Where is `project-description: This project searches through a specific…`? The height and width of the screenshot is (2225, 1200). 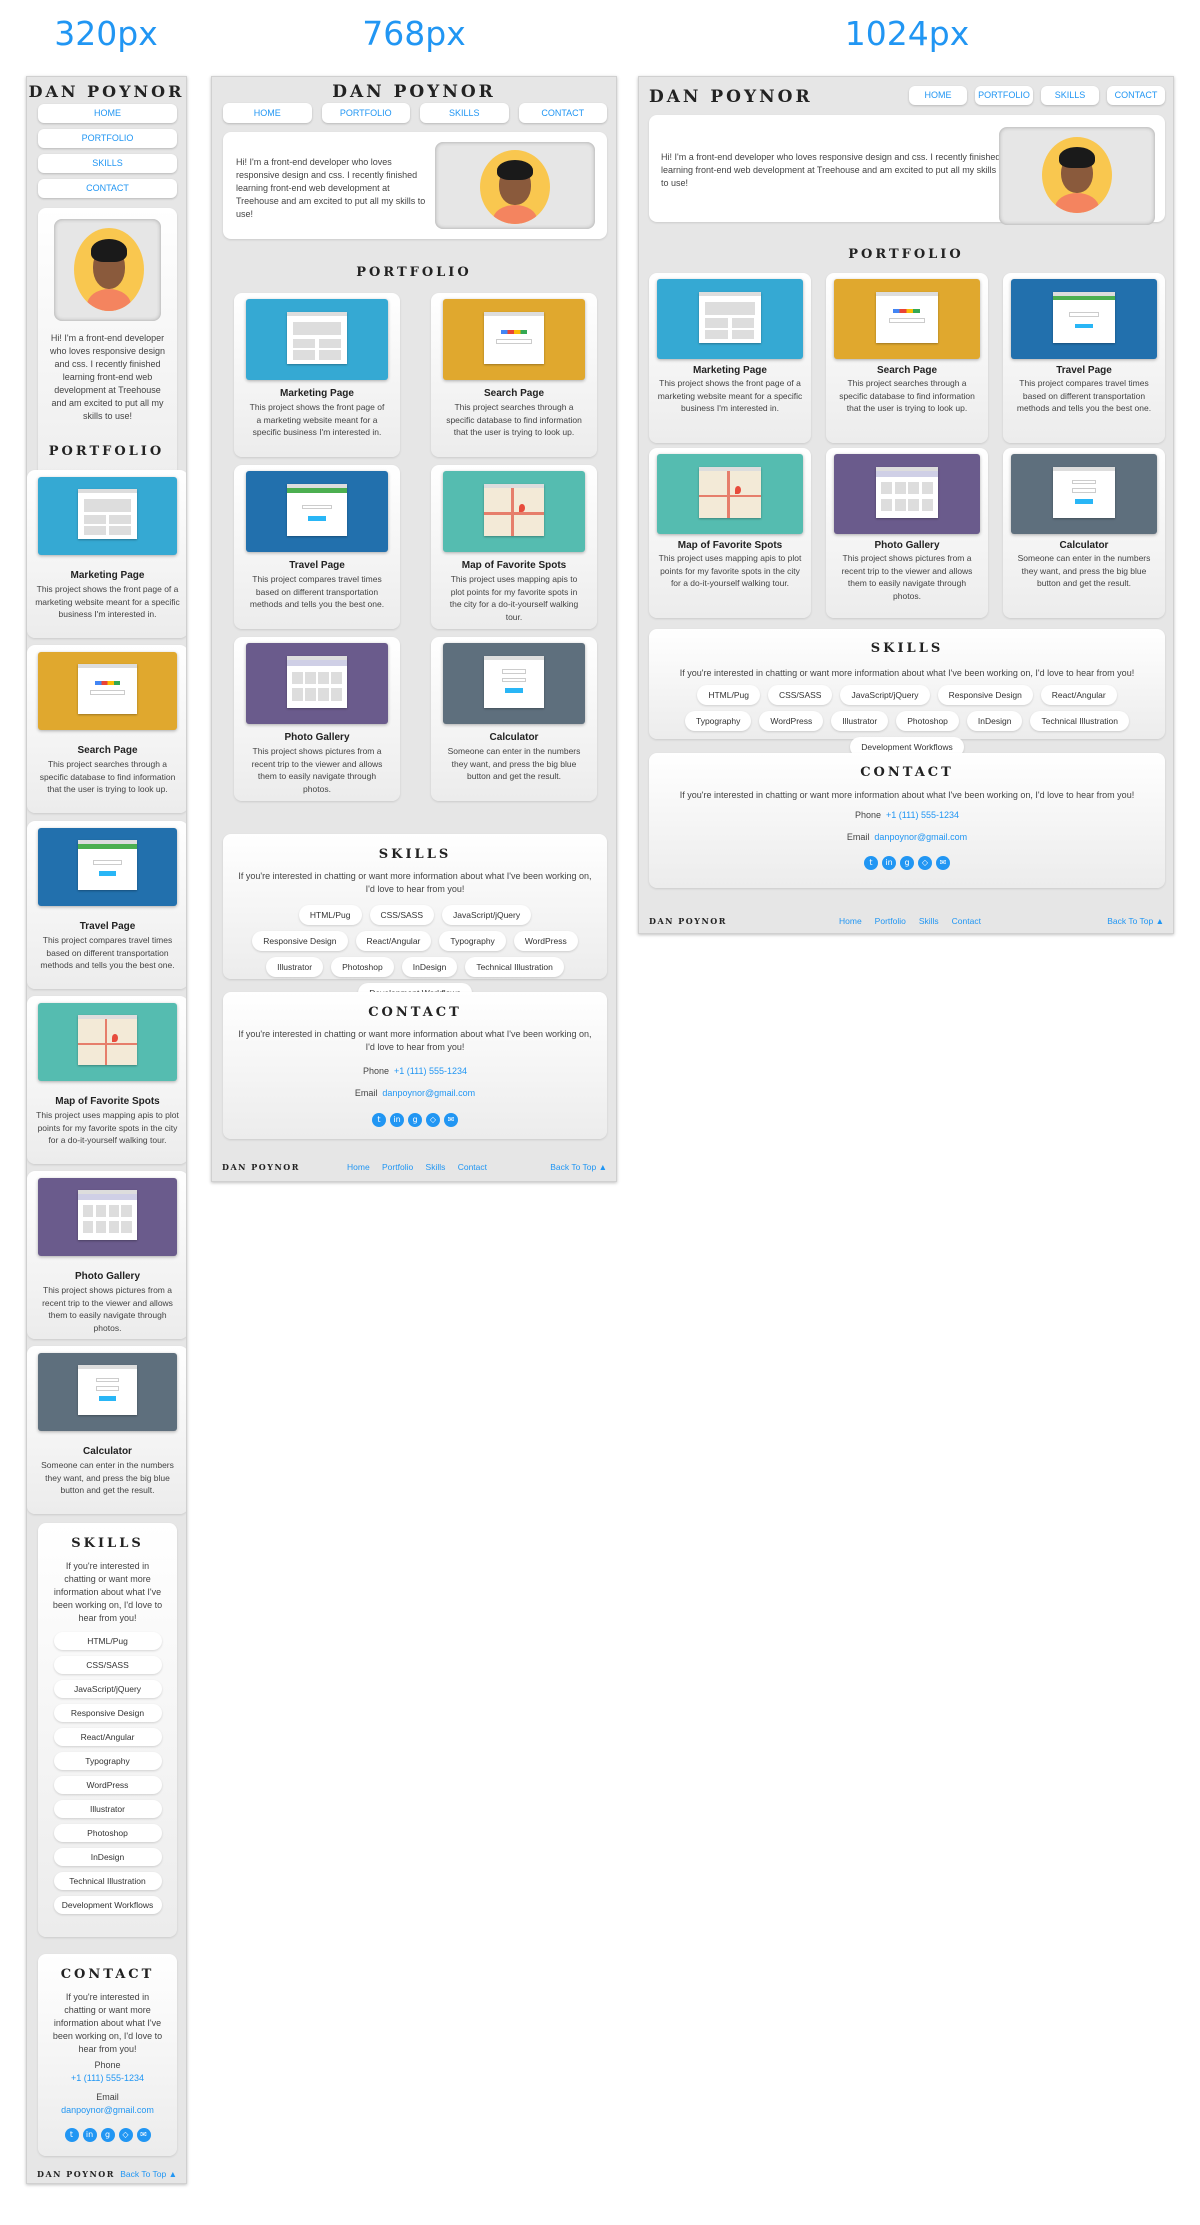
project-description: This project searches through a specific… is located at coordinates (107, 776).